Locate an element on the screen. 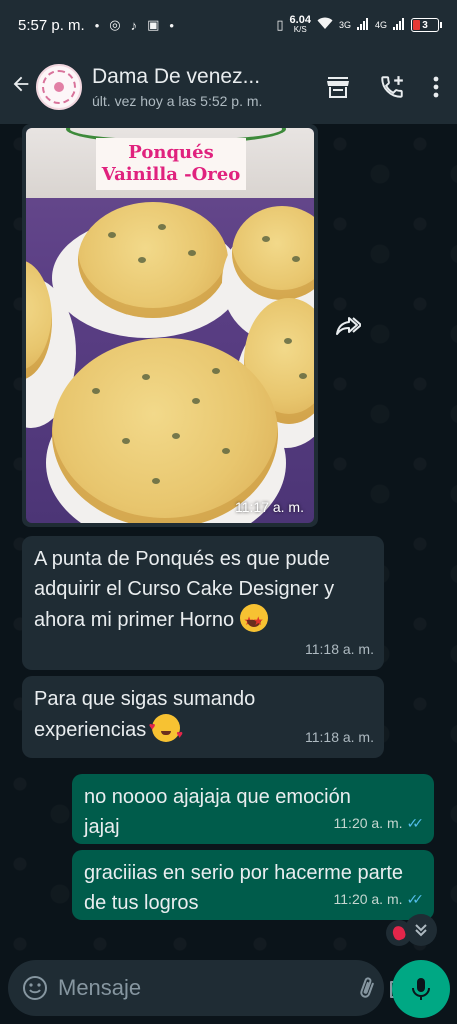 This screenshot has width=457, height=1024. tiktok-icon: ♪ is located at coordinates (134, 25).